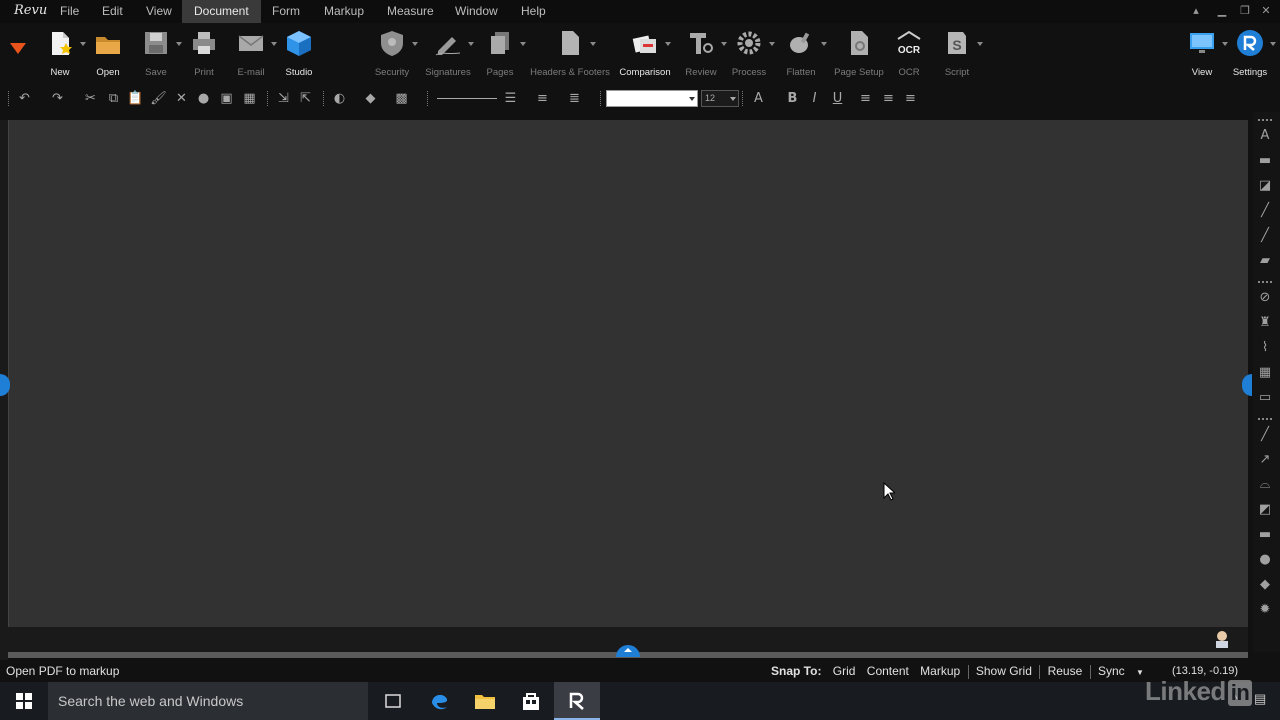  What do you see at coordinates (305, 98) in the screenshot?
I see `select-icon: ⇱` at bounding box center [305, 98].